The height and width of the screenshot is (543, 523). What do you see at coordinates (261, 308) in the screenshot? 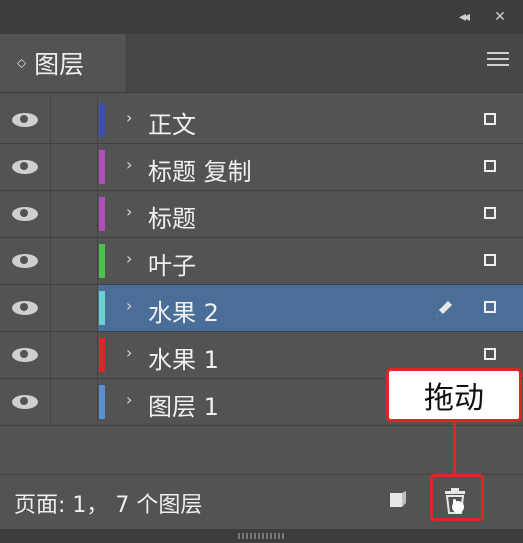
I see `layer-row-selected: › 水果 2` at bounding box center [261, 308].